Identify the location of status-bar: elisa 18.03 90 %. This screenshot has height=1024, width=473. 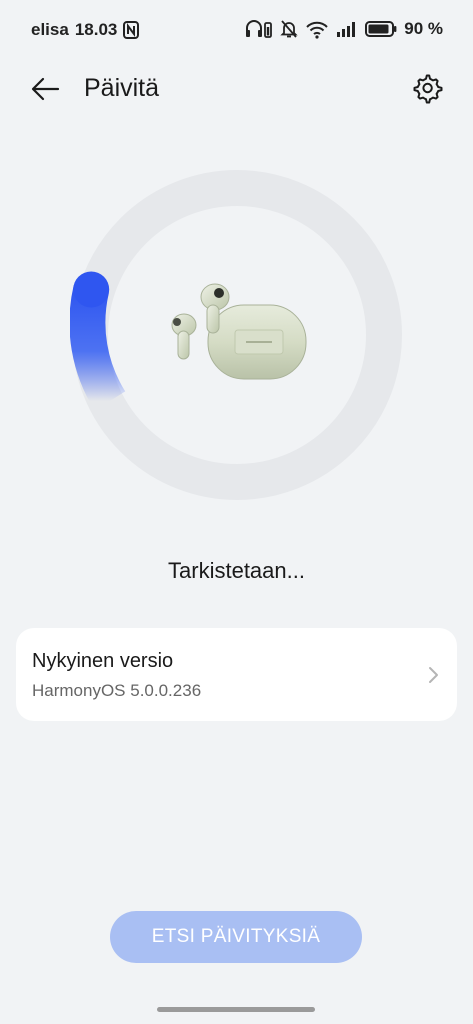
(236, 30).